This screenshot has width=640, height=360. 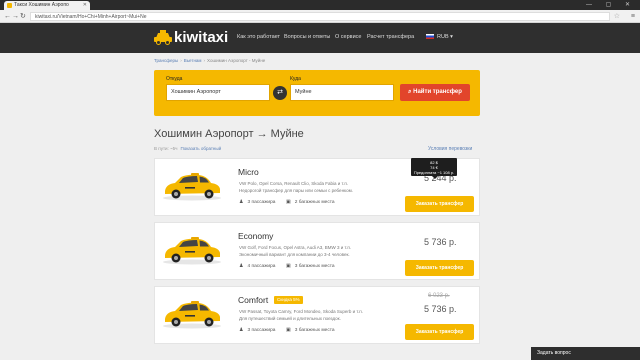 I want to click on breadcrumb-transfers: Трансферы, so click(x=166, y=60).